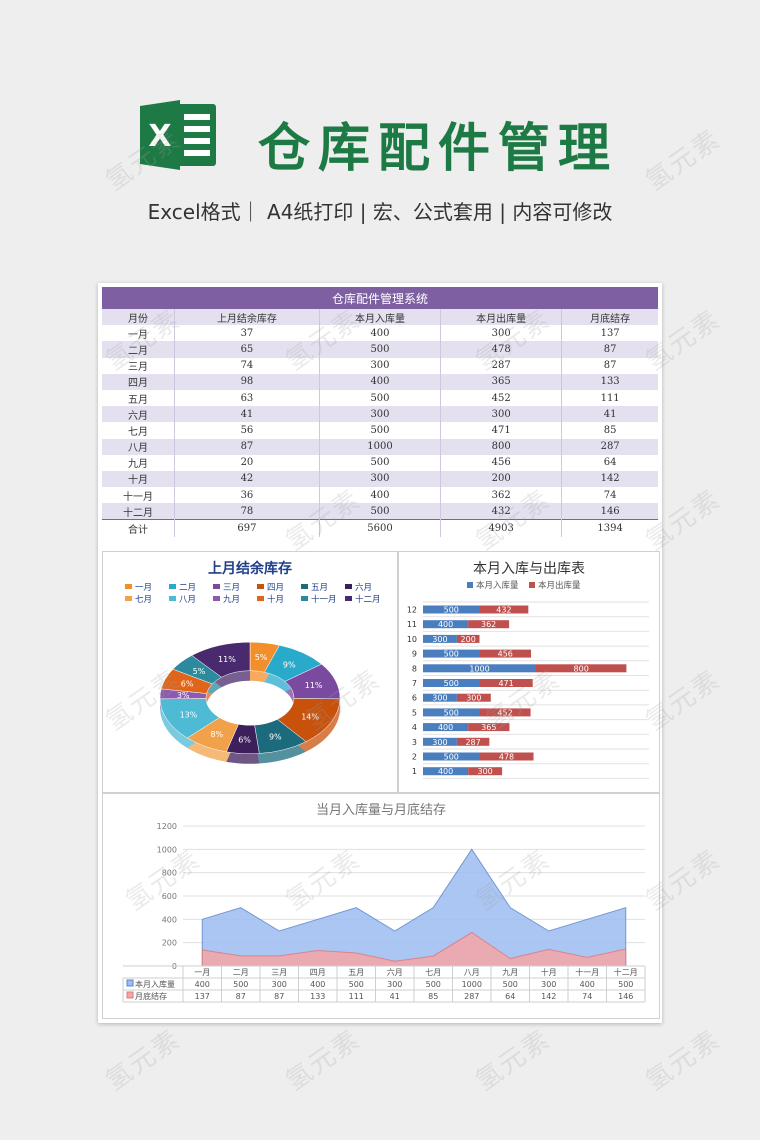 The width and height of the screenshot is (760, 1140). I want to click on page-subtitle: Excel格式｜ A4纸打印 | 宏、公式套用 | 内容可修改, so click(380, 212).